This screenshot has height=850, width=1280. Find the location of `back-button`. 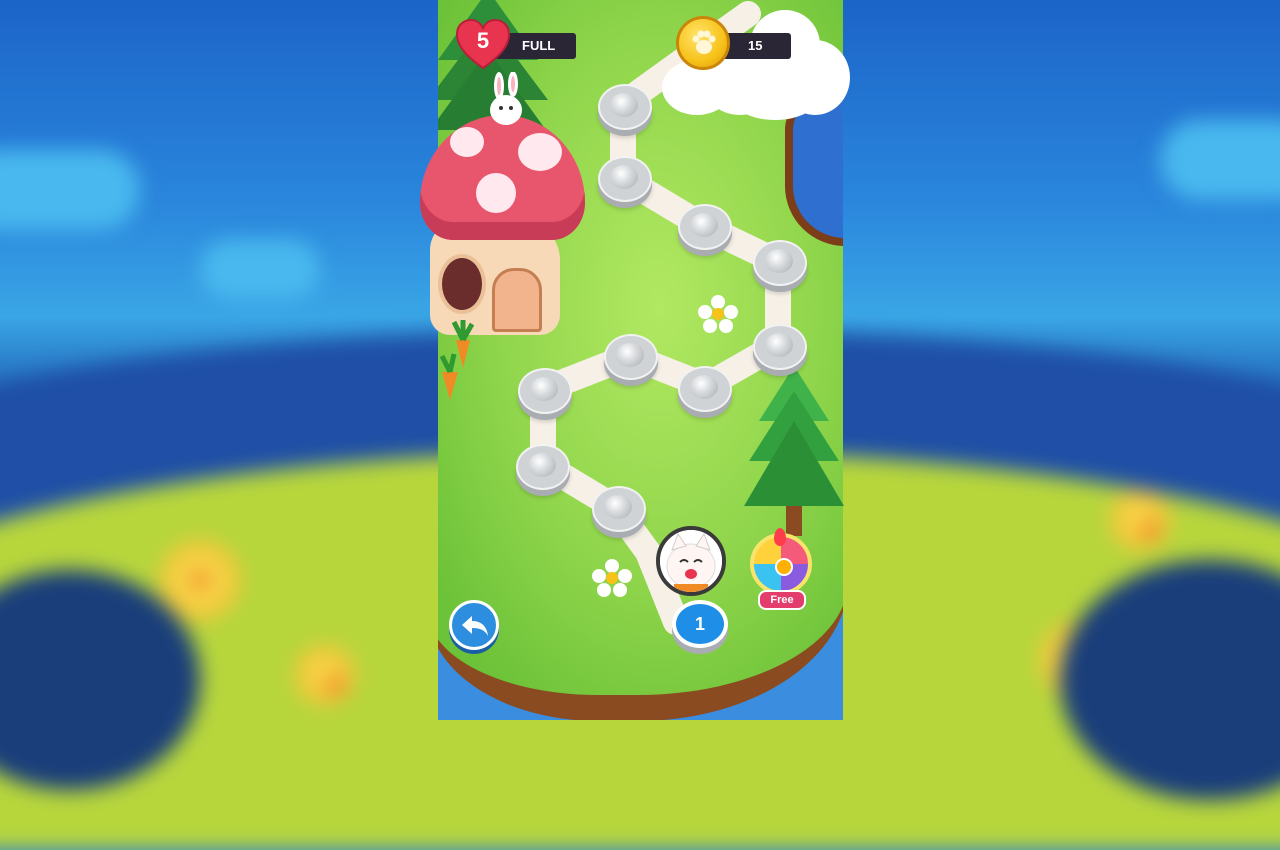

back-button is located at coordinates (474, 625).